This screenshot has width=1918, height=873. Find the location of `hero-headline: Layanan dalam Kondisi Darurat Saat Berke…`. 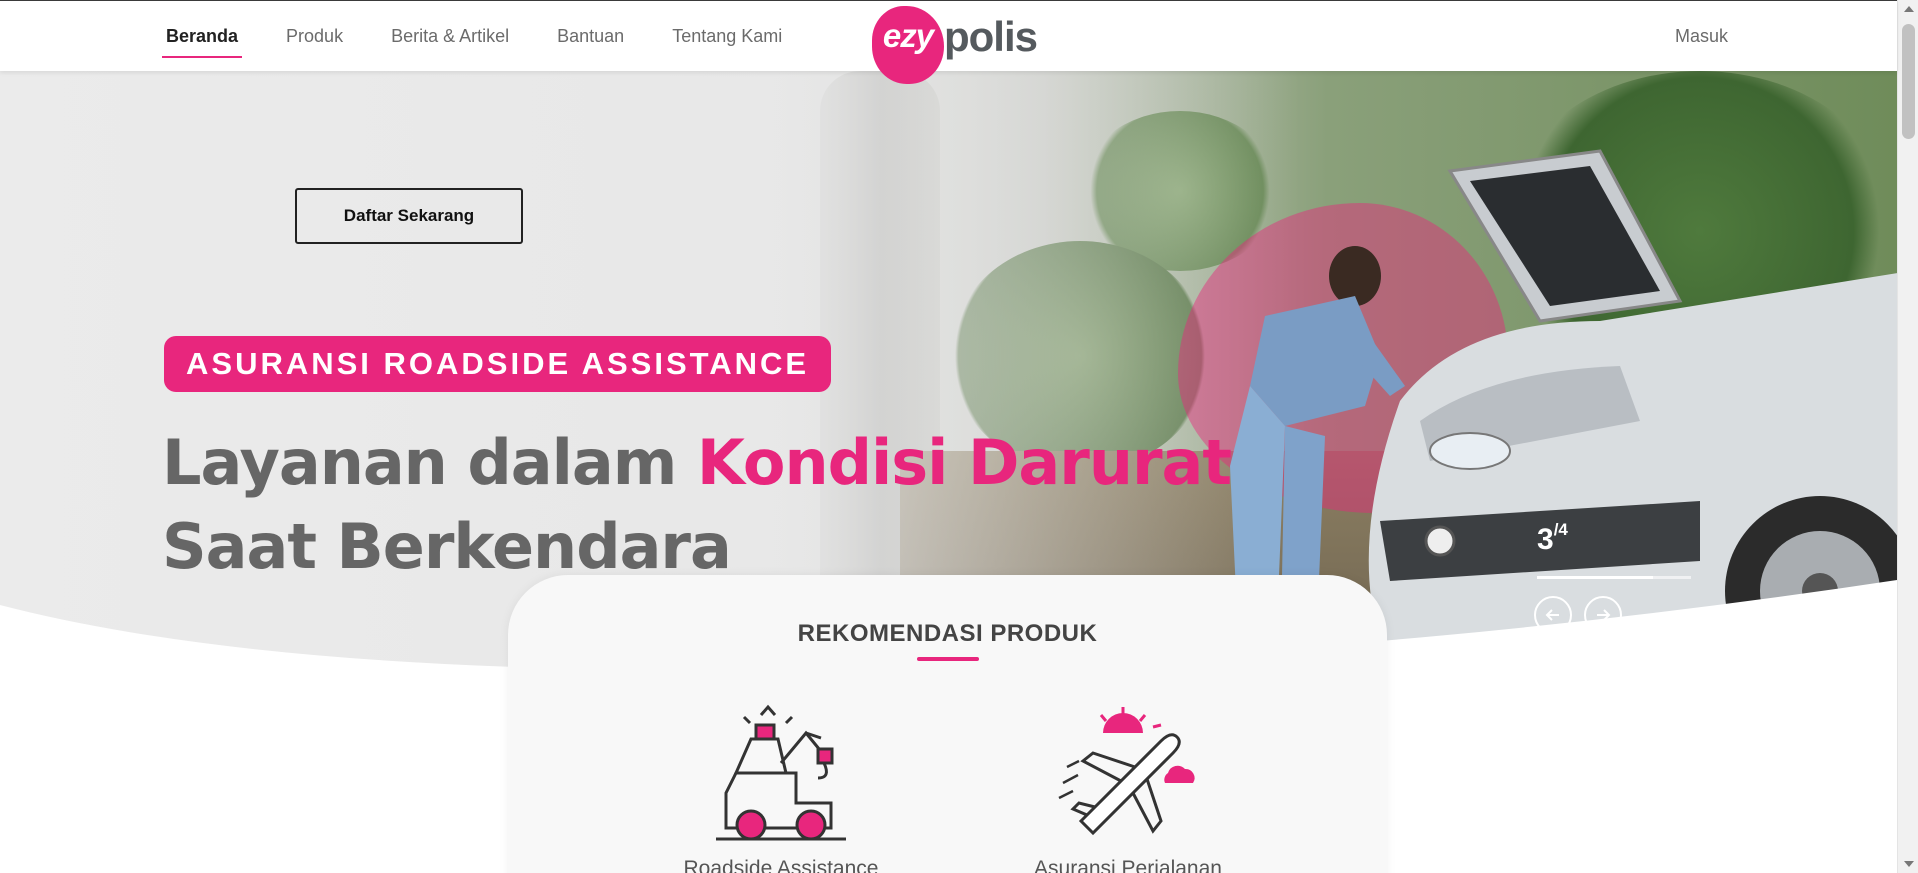

hero-headline: Layanan dalam Kondisi Darurat Saat Berke… is located at coordinates (697, 505).